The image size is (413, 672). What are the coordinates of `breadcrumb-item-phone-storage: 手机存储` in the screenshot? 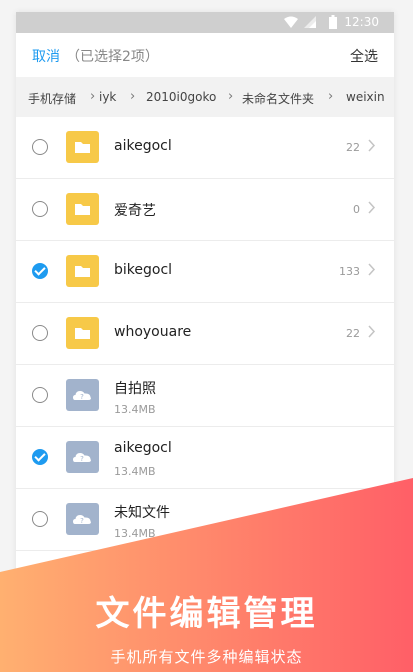 It's located at (52, 98).